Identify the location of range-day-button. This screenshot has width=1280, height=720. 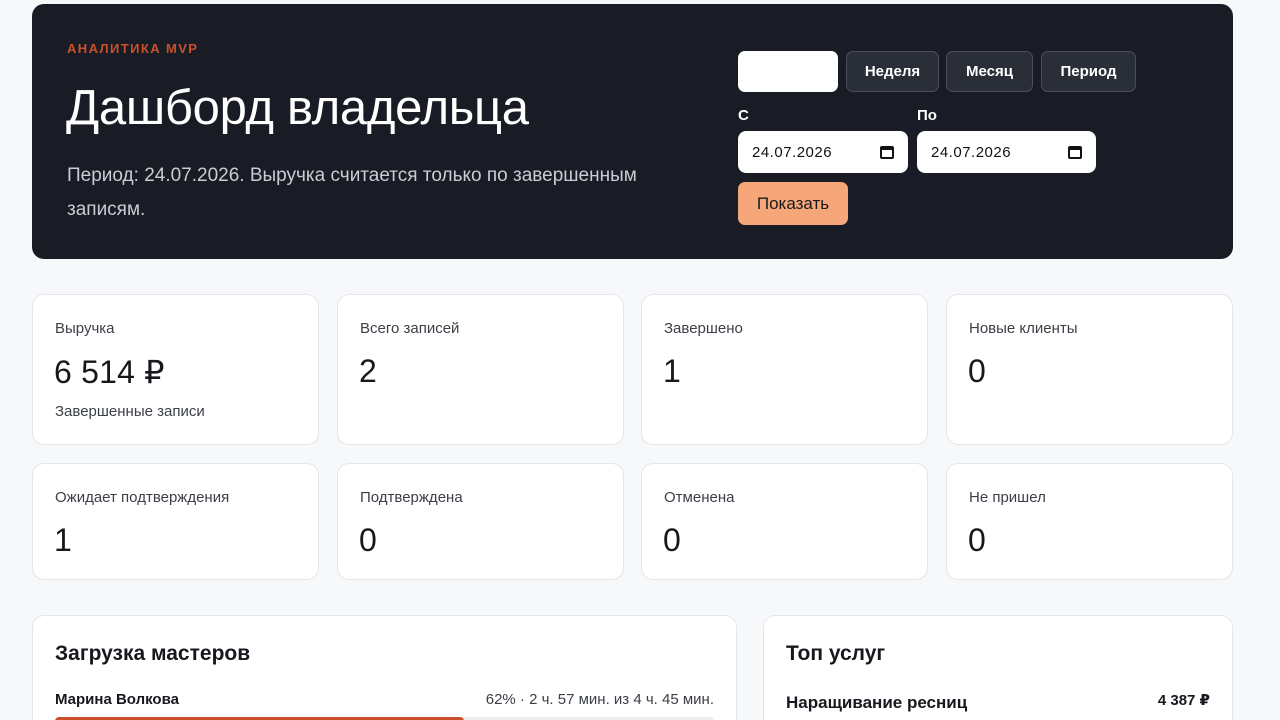
(788, 71).